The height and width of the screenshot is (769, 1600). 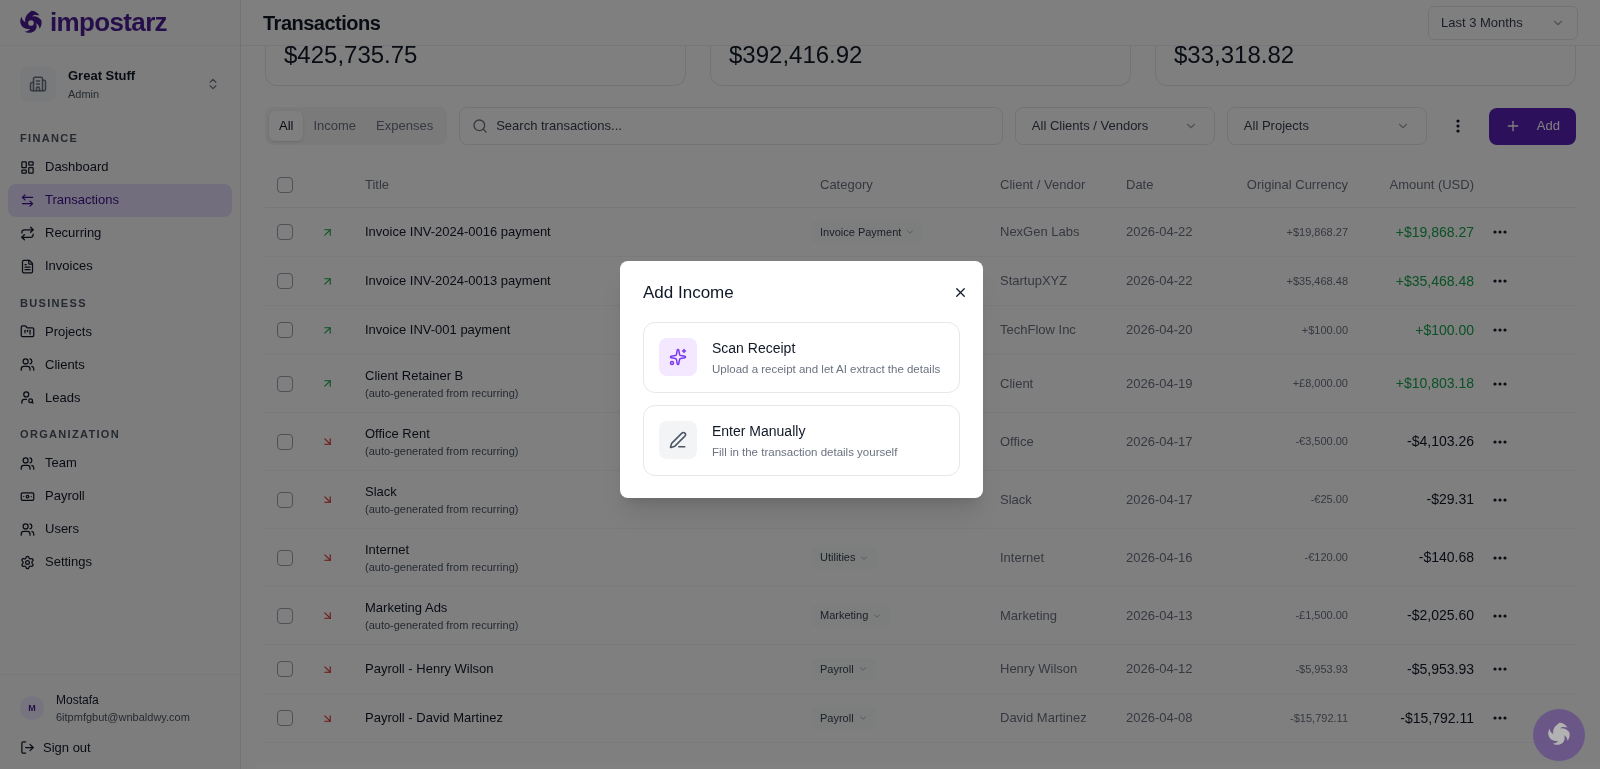 I want to click on column-header: Amount (USD), so click(x=1431, y=184).